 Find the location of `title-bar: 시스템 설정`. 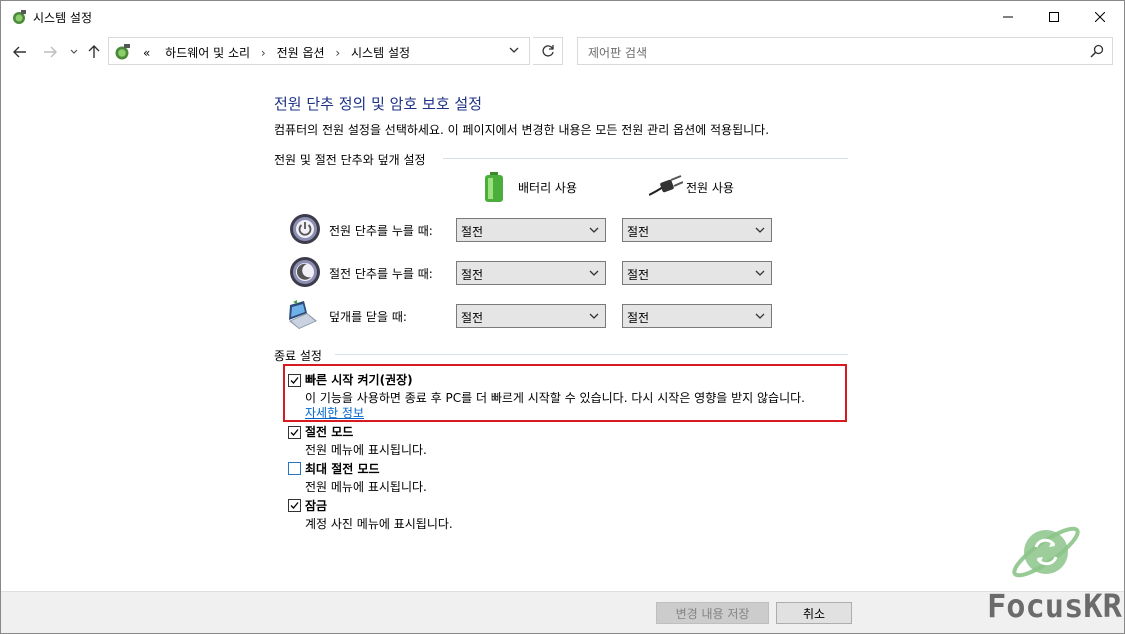

title-bar: 시스템 설정 is located at coordinates (562, 17).